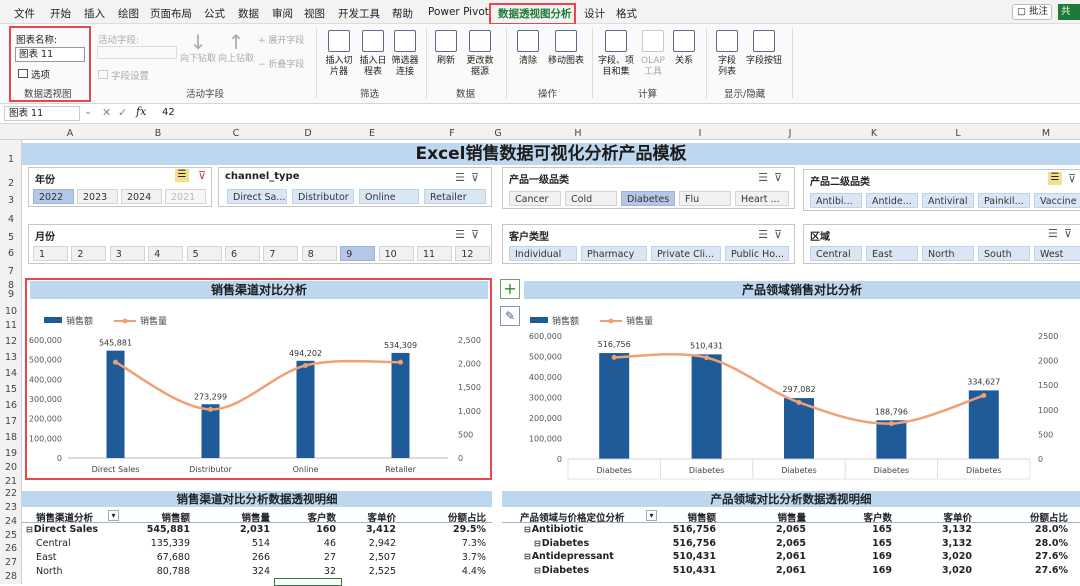  What do you see at coordinates (245, 571) in the screenshot?
I see `table-cell: 324` at bounding box center [245, 571].